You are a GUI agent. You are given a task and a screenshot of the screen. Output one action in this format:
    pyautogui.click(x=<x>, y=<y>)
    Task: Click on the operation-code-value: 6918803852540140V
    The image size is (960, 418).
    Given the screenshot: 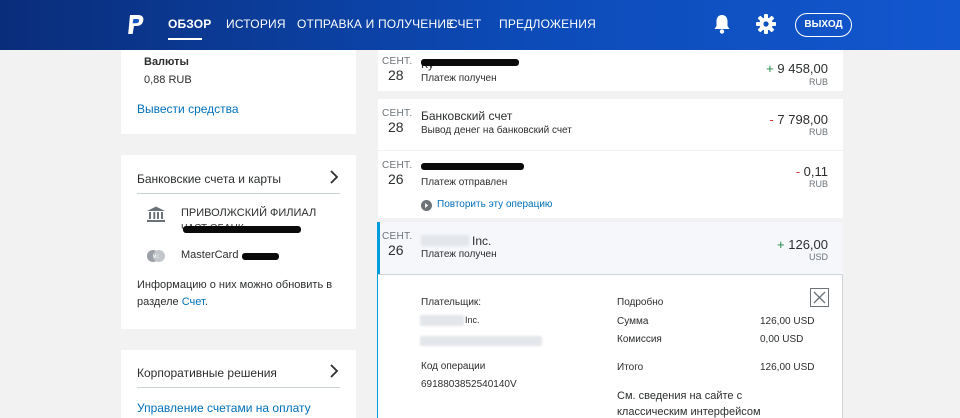 What is the action you would take?
    pyautogui.click(x=469, y=384)
    